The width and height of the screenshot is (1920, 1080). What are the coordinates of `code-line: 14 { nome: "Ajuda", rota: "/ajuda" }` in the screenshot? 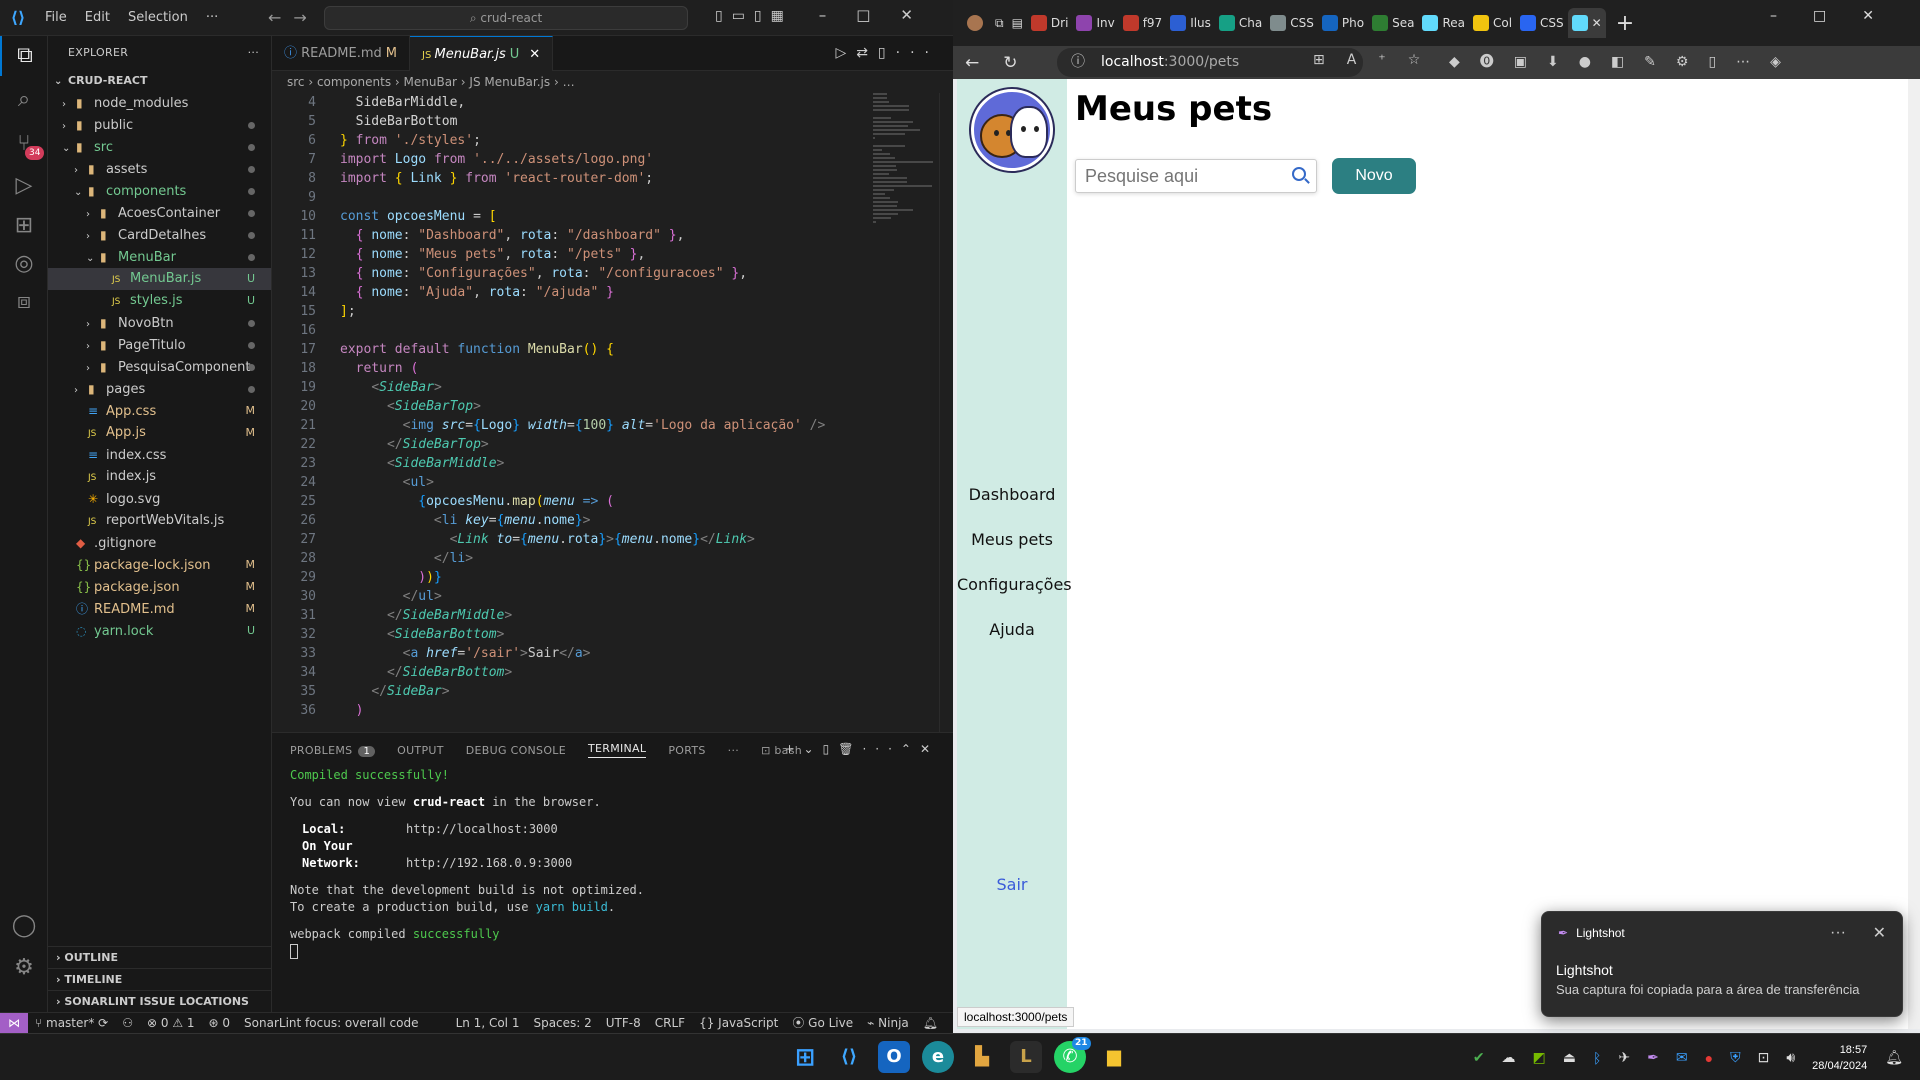 It's located at (572, 292).